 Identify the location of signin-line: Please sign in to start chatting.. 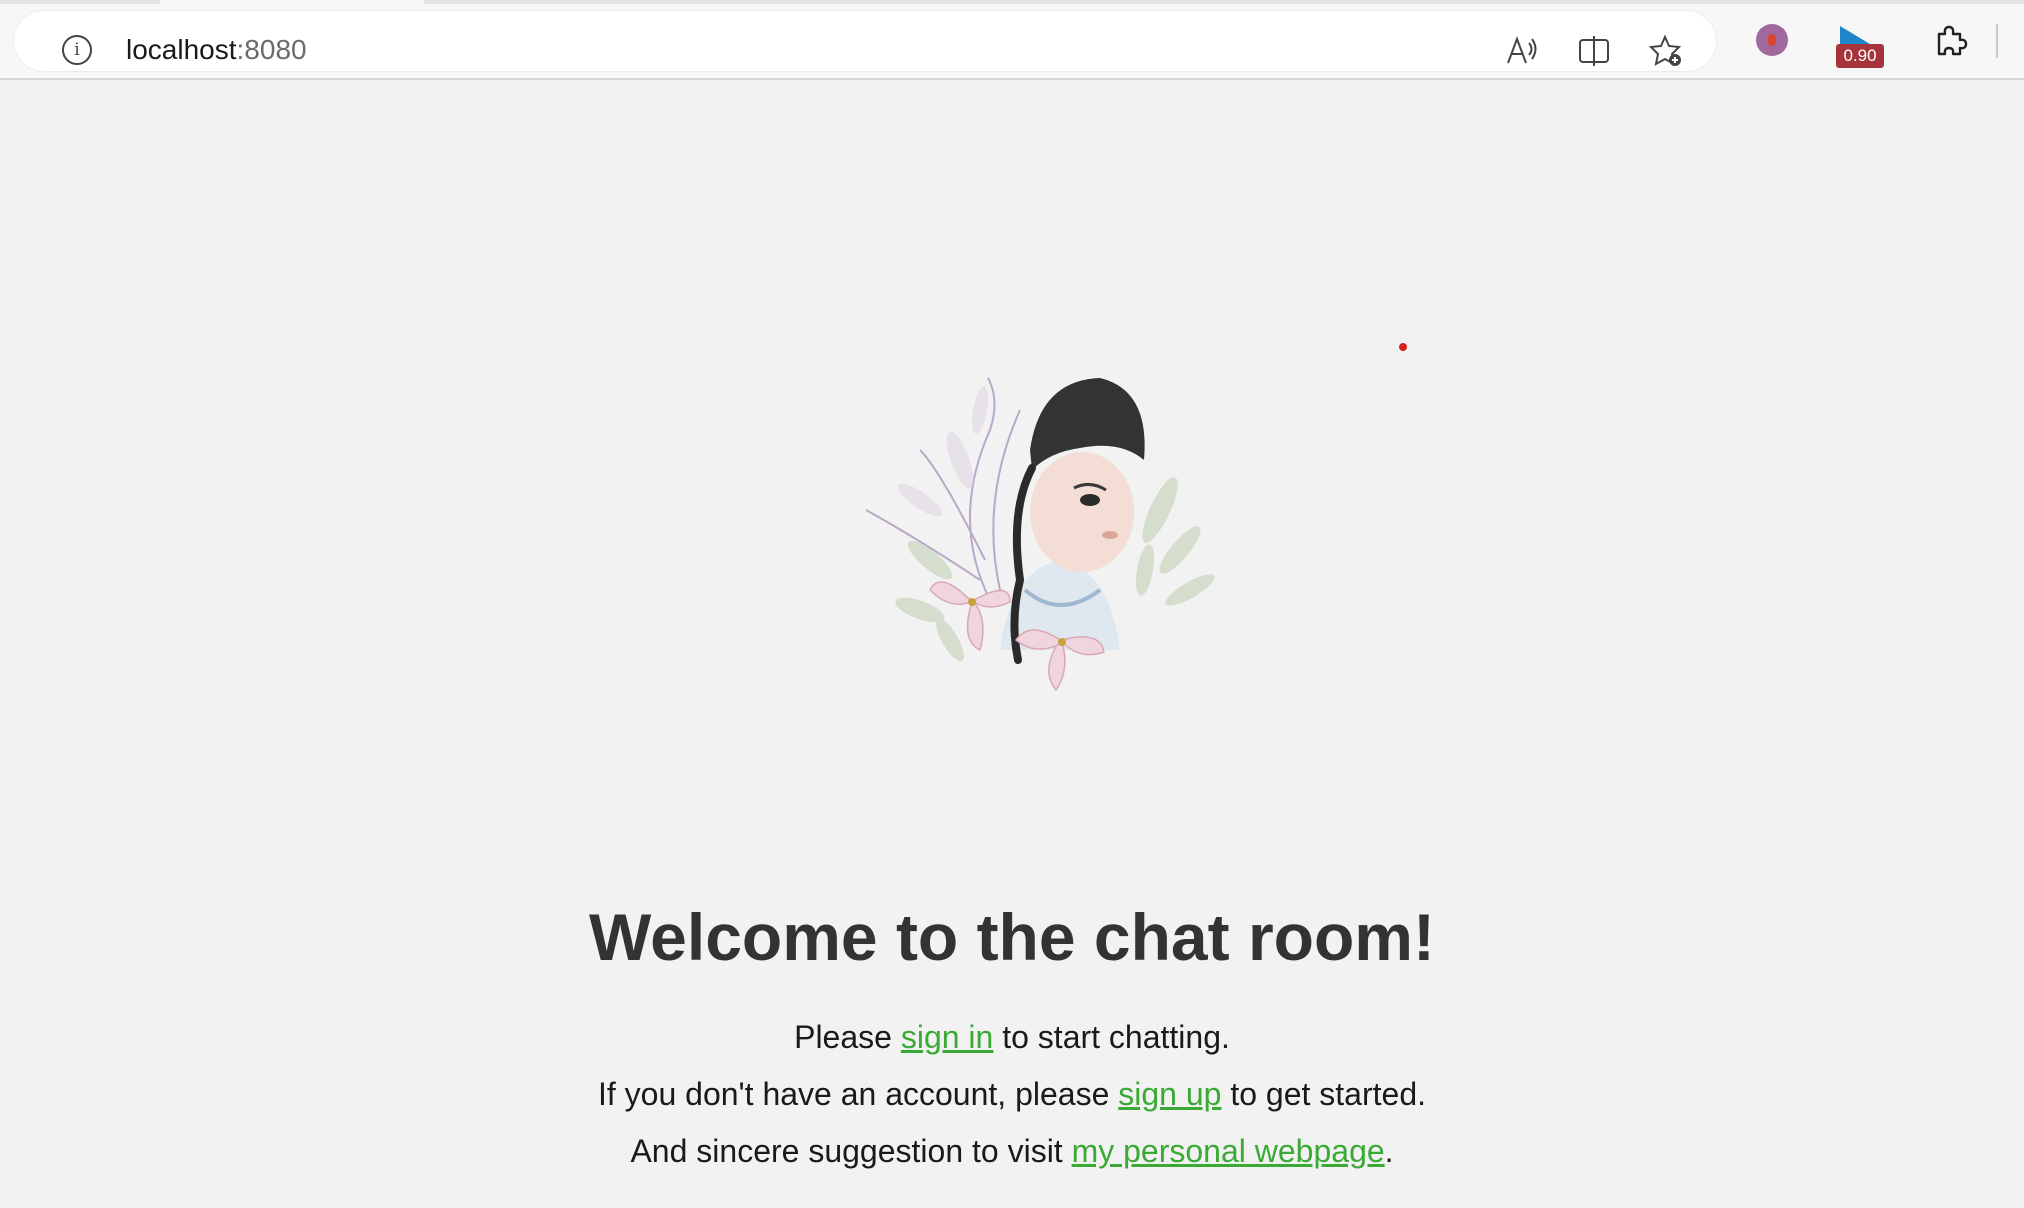
(1012, 1037).